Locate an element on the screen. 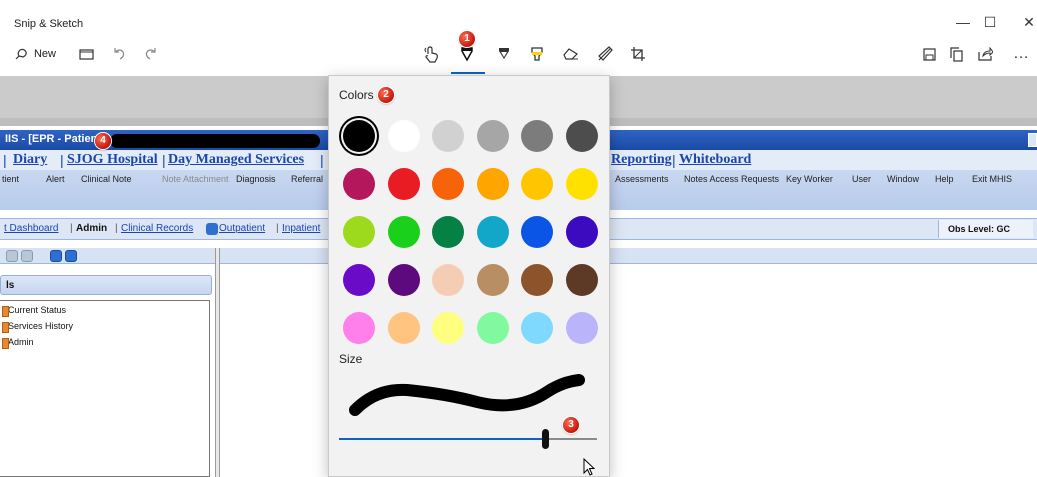  open-file-button is located at coordinates (86, 54).